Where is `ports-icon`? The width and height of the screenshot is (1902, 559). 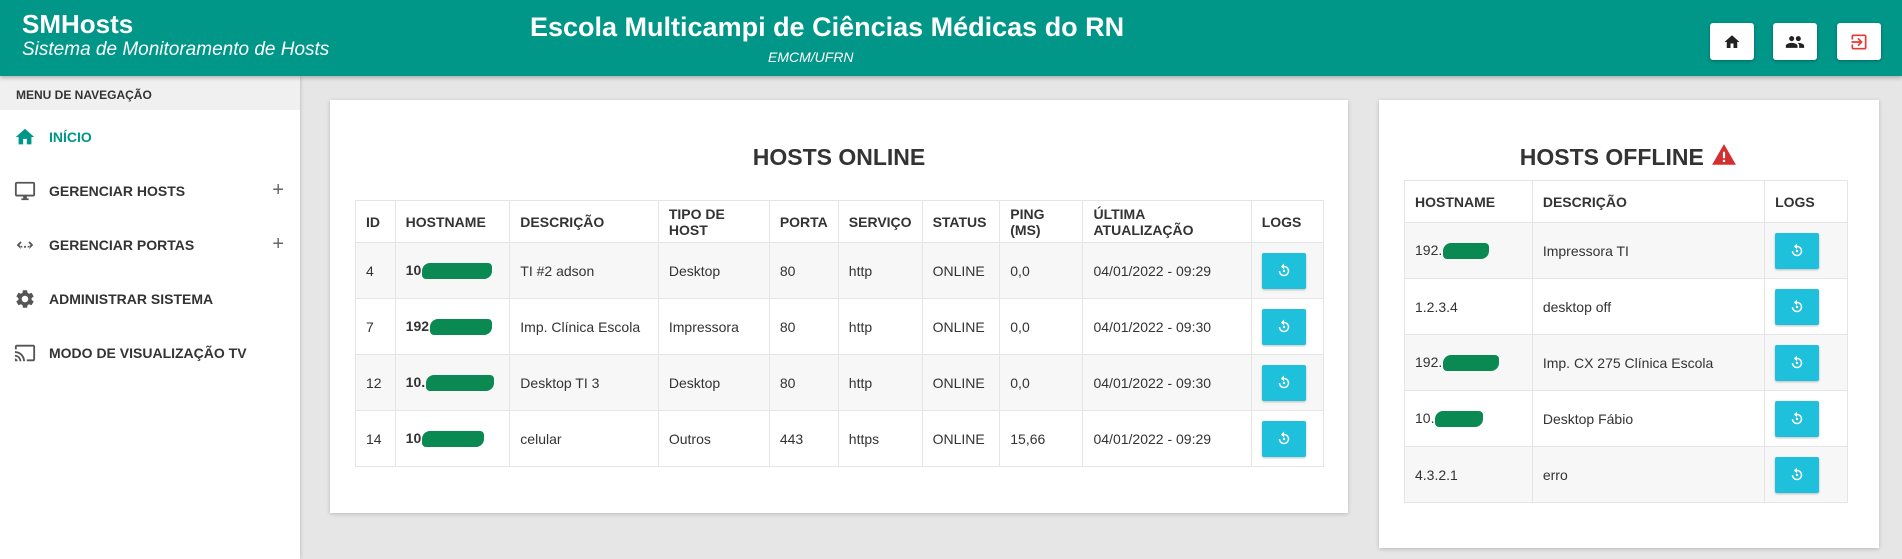 ports-icon is located at coordinates (25, 245).